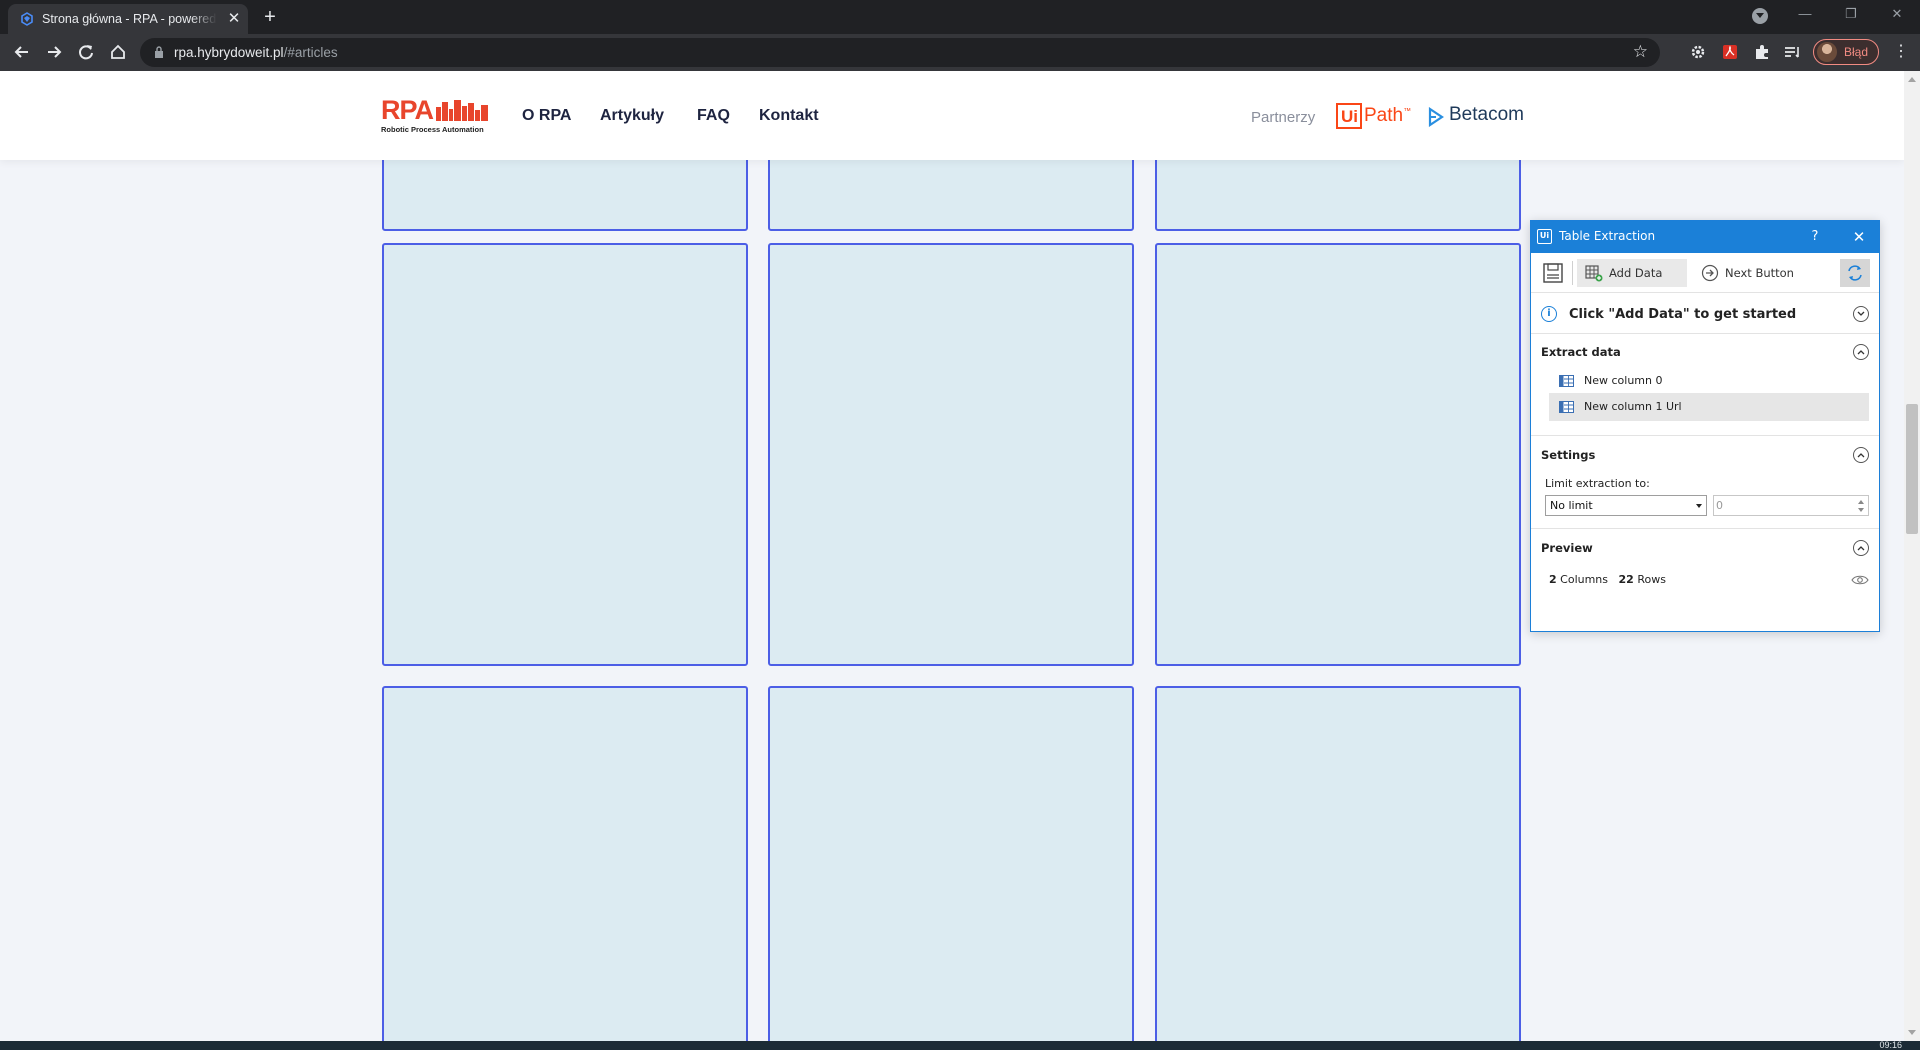 The width and height of the screenshot is (1920, 1050). What do you see at coordinates (1730, 52) in the screenshot?
I see `pdf-extension-icon` at bounding box center [1730, 52].